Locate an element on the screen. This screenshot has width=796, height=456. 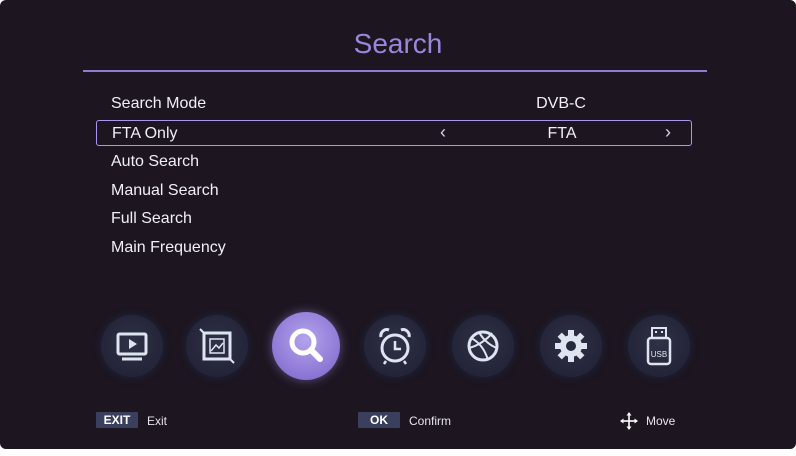
tv-icon is located at coordinates (132, 346).